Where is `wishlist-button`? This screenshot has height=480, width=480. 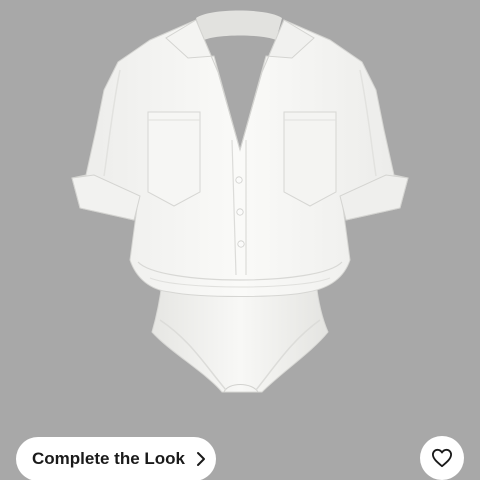
wishlist-button is located at coordinates (442, 458).